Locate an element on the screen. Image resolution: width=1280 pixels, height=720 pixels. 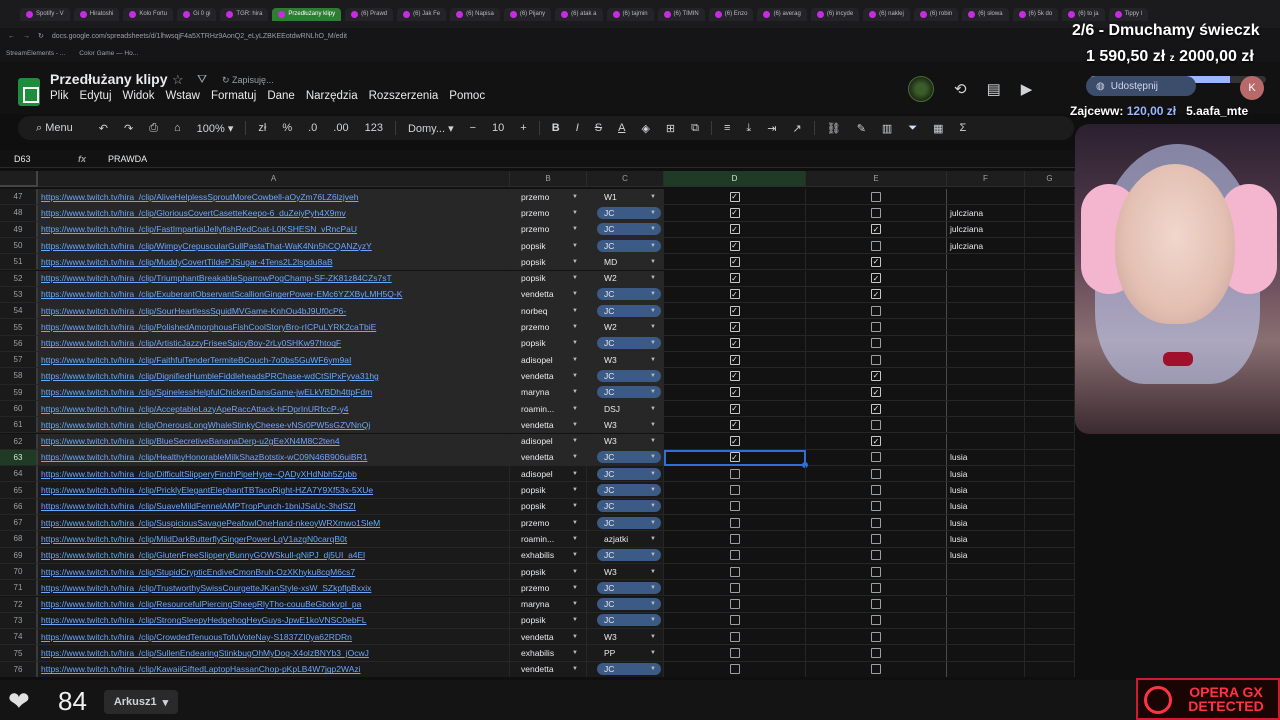
category-dropdown-cell: W3 ▼ is located at coordinates (625, 571).